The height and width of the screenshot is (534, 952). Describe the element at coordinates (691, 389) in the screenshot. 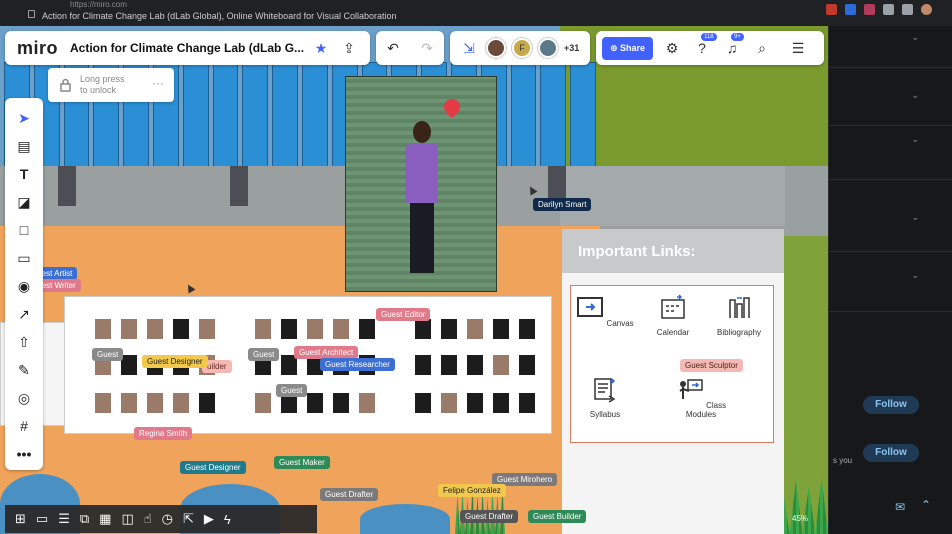

I see `class-modules-icon` at that location.